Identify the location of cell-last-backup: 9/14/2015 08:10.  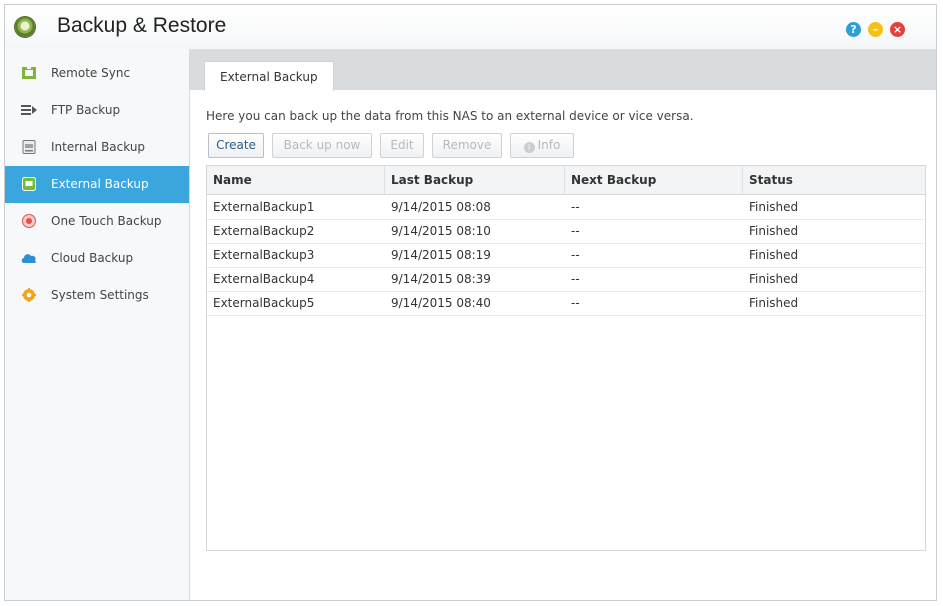
(441, 231).